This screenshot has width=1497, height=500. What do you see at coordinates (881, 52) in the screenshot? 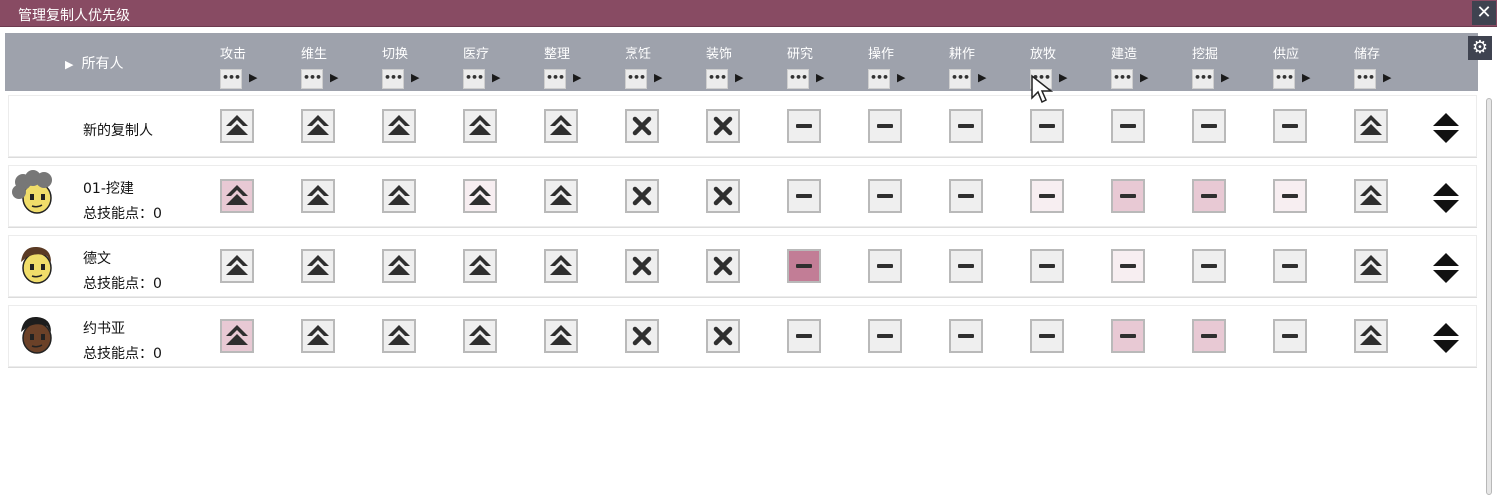
I see `column-header-label: 操作` at bounding box center [881, 52].